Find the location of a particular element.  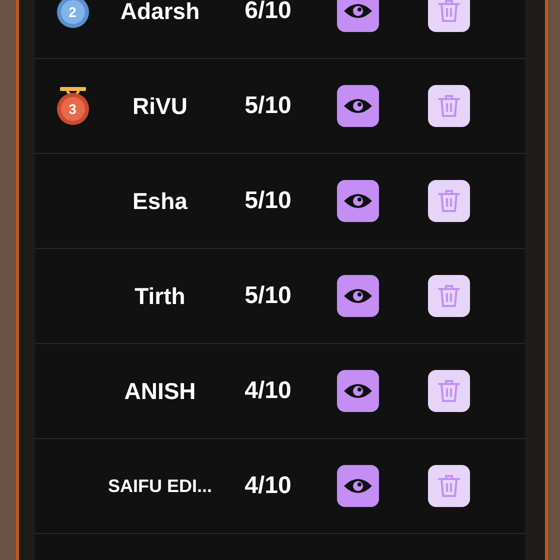

player-name: ANISH is located at coordinates (160, 391).